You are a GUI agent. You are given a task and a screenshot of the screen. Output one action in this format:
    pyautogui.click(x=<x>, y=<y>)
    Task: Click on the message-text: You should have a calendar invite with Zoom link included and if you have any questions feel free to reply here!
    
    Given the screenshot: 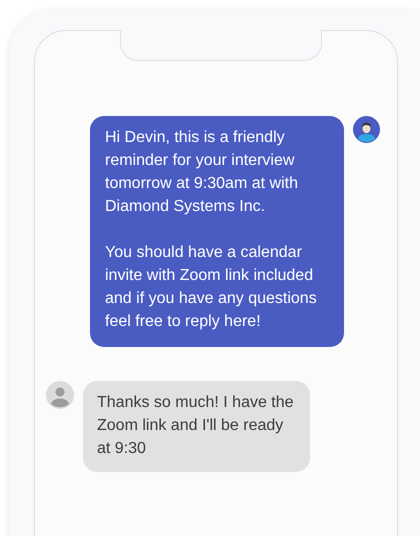 What is the action you would take?
    pyautogui.click(x=211, y=287)
    